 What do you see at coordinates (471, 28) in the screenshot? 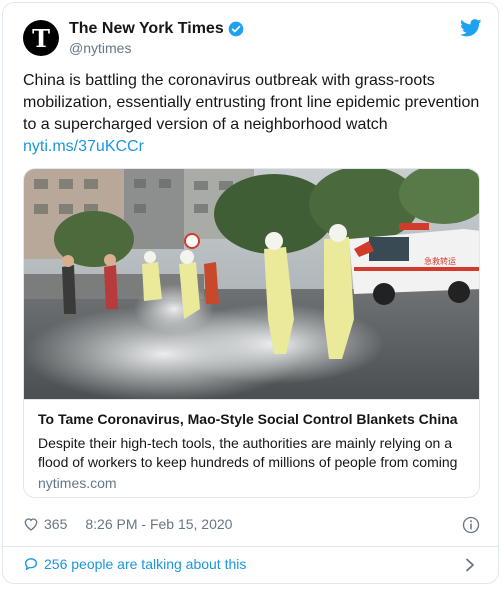
I see `twitter-bird-icon` at bounding box center [471, 28].